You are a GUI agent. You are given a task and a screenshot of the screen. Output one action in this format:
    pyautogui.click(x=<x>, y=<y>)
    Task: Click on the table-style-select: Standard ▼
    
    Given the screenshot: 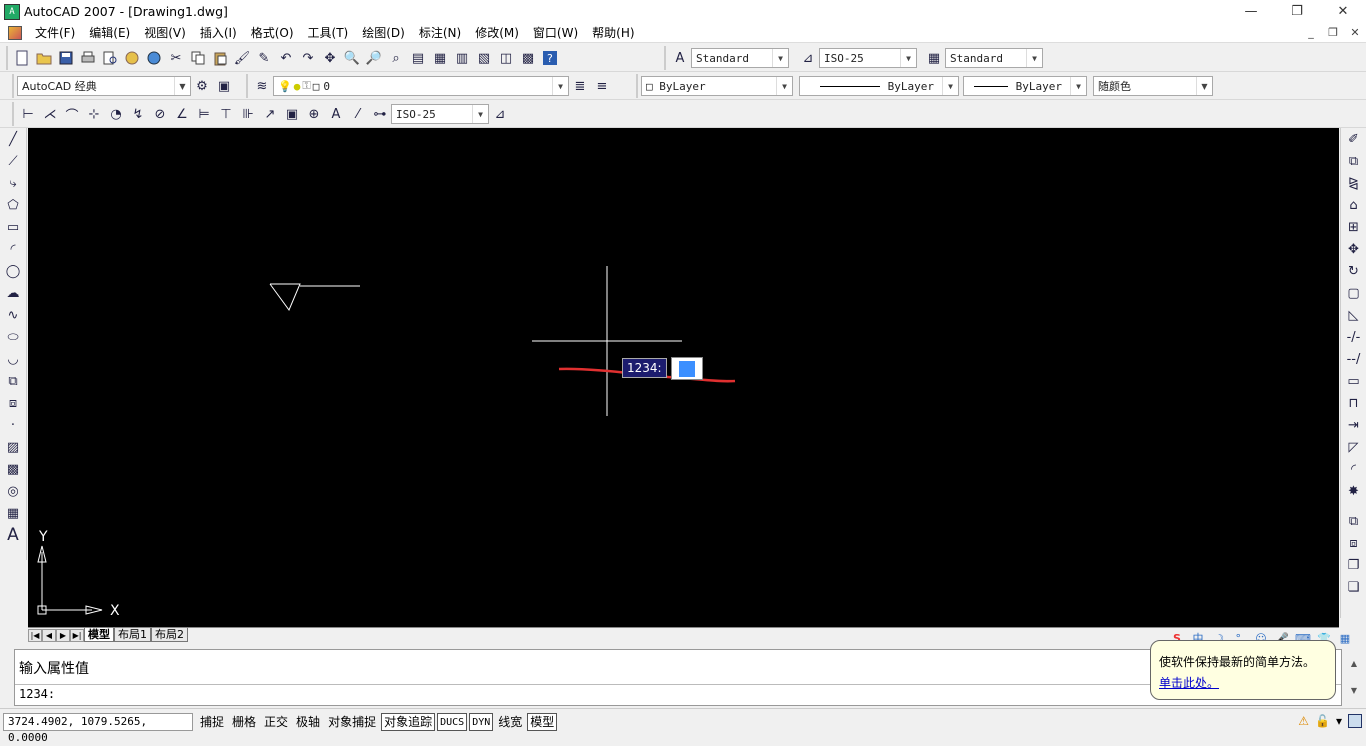 What is the action you would take?
    pyautogui.click(x=994, y=58)
    